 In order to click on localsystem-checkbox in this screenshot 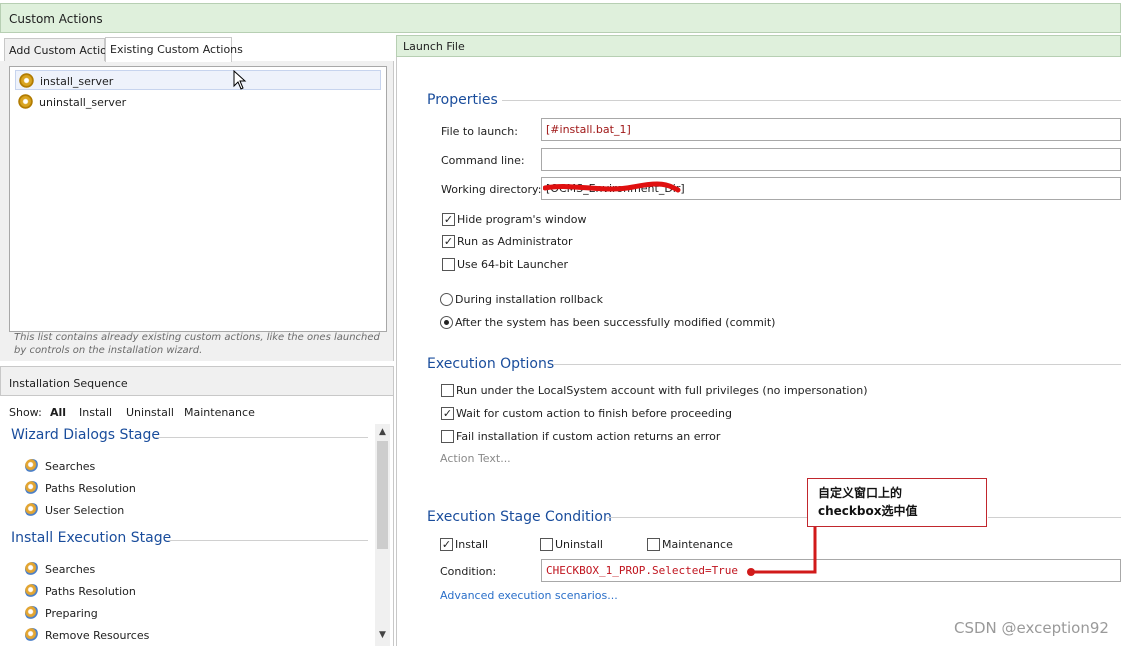, I will do `click(447, 390)`.